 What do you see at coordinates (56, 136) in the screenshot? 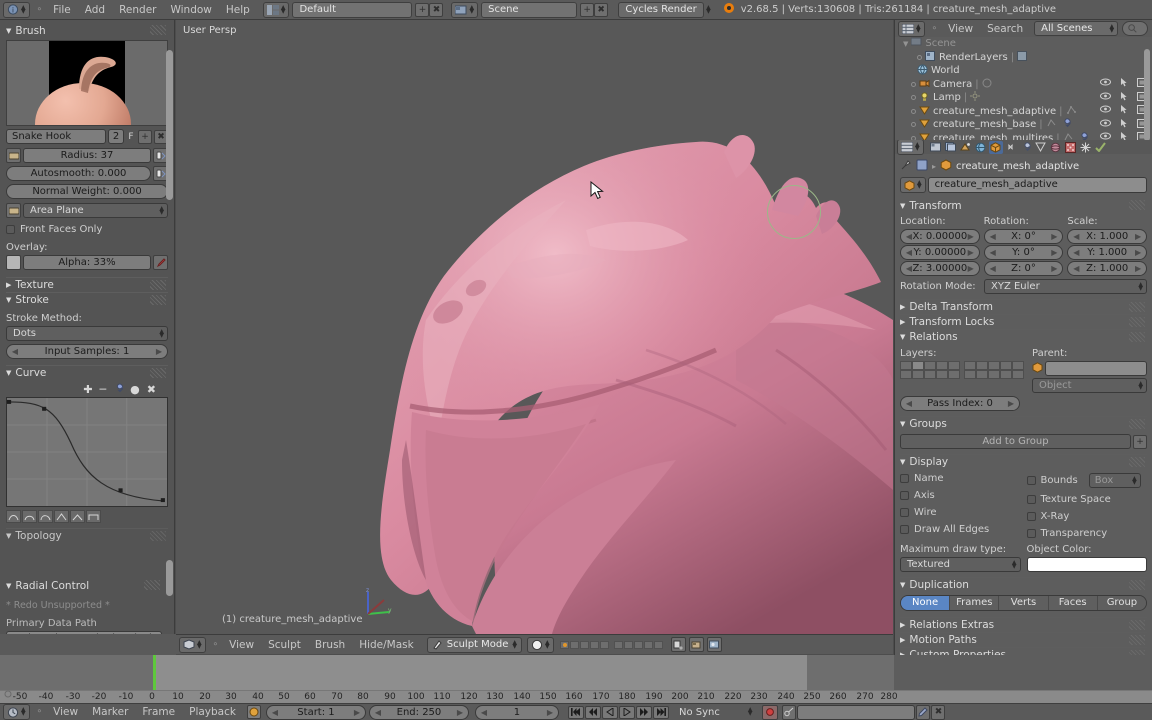
I see `brush-name-field: Snake Hook` at bounding box center [56, 136].